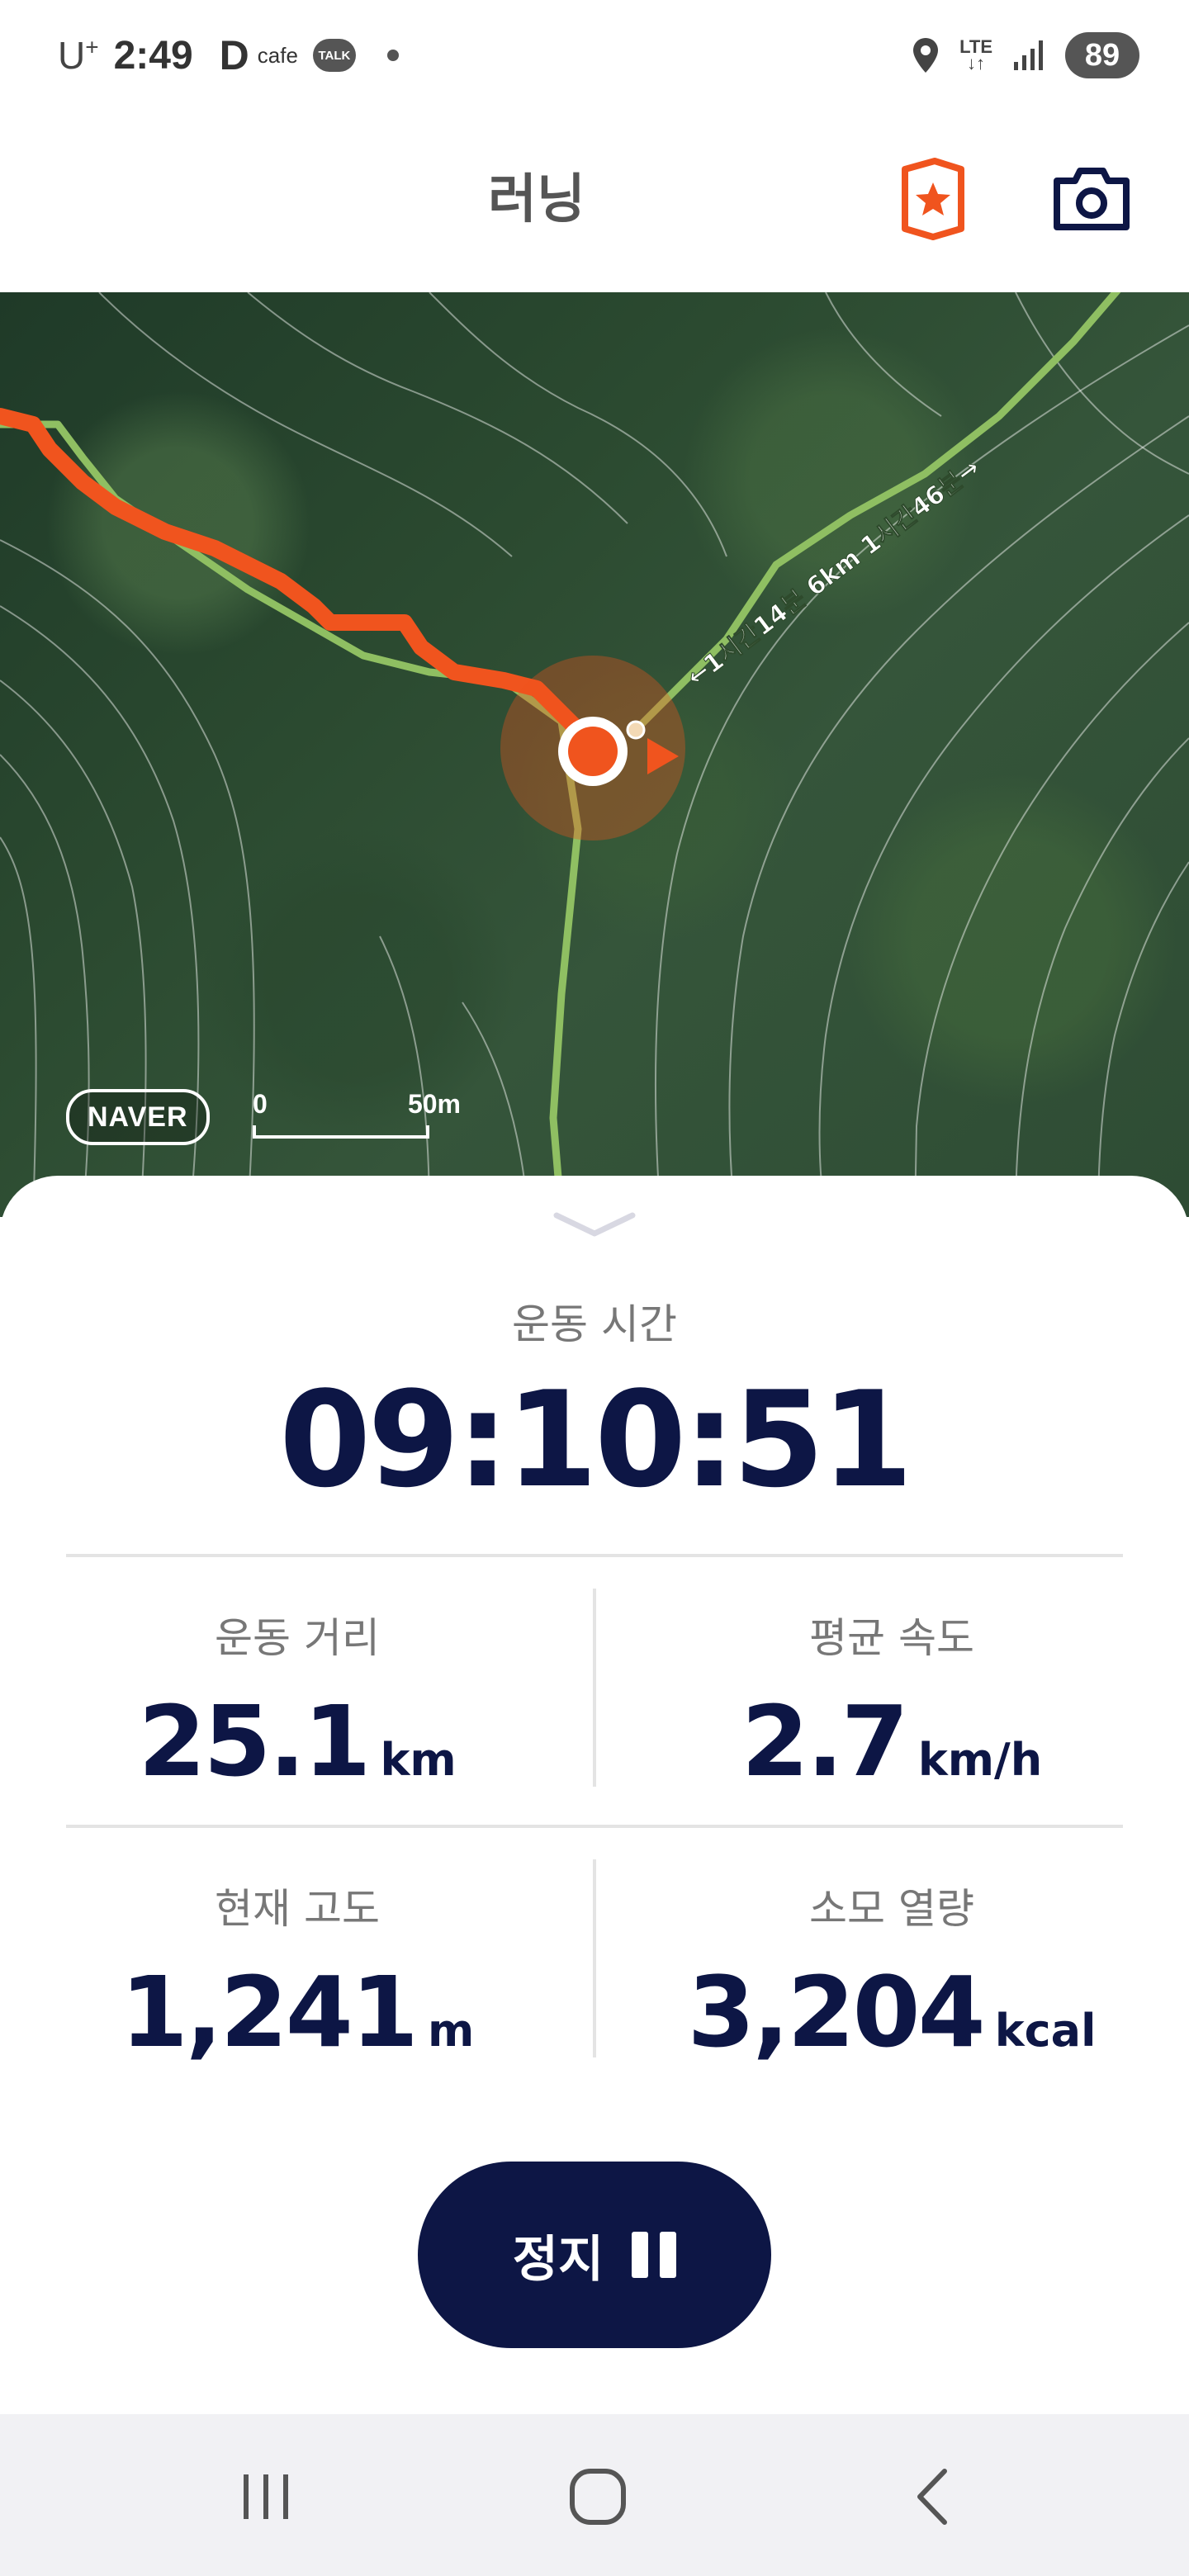  I want to click on cafe-notification-icon: cafe, so click(277, 55).